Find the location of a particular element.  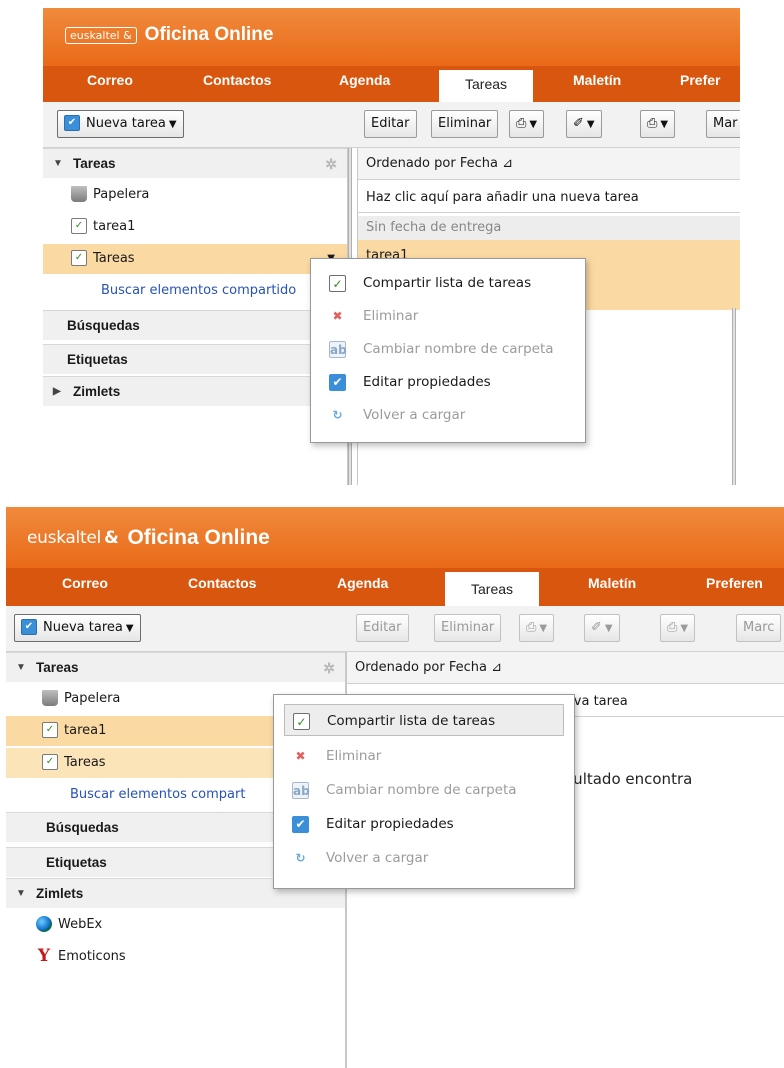

tareas-label: Tareas is located at coordinates (85, 762).